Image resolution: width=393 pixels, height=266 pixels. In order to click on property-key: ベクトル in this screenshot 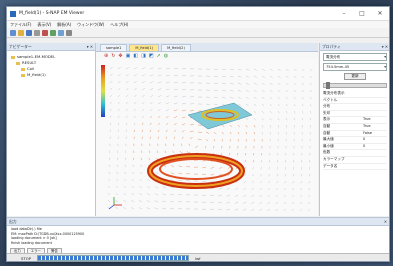, I will do `click(330, 99)`.